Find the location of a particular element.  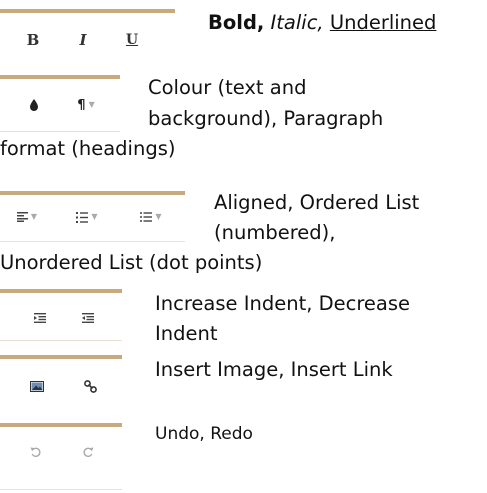

undo-button is located at coordinates (36, 452).